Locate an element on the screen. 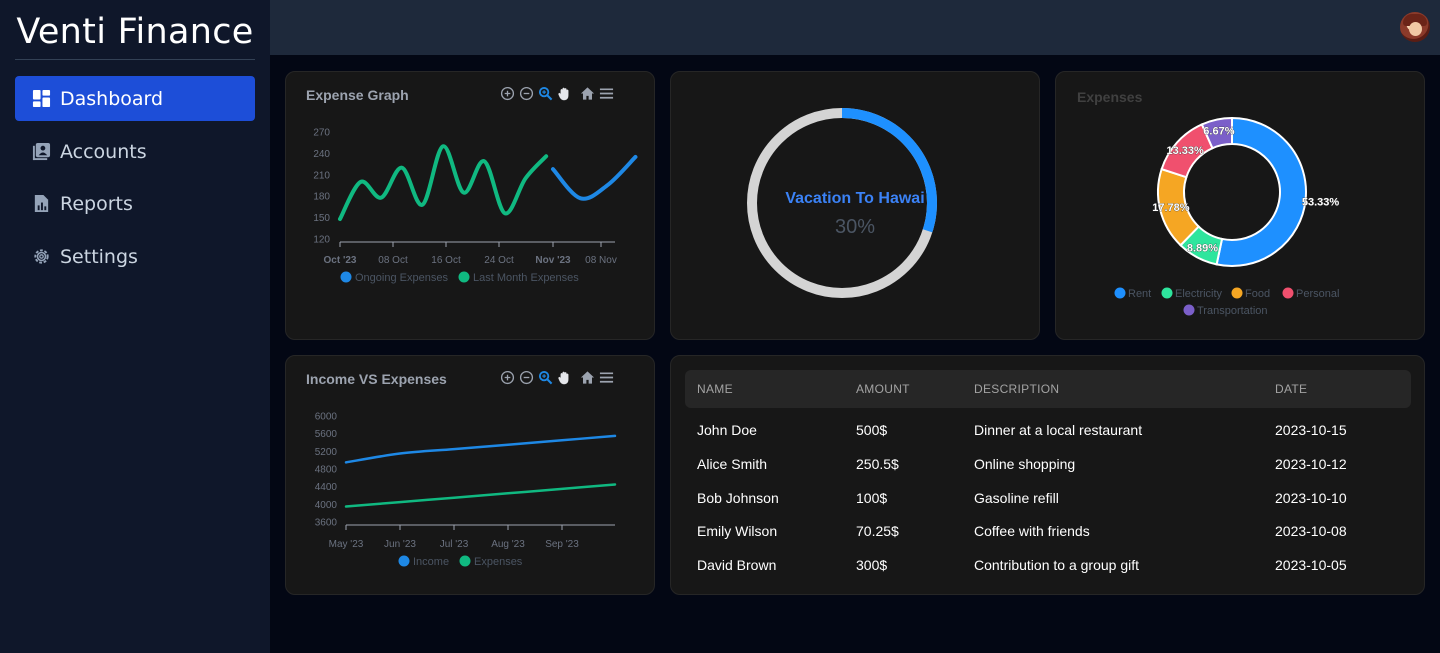 Image resolution: width=1440 pixels, height=653 pixels. y-tick-label: 150 is located at coordinates (321, 218).